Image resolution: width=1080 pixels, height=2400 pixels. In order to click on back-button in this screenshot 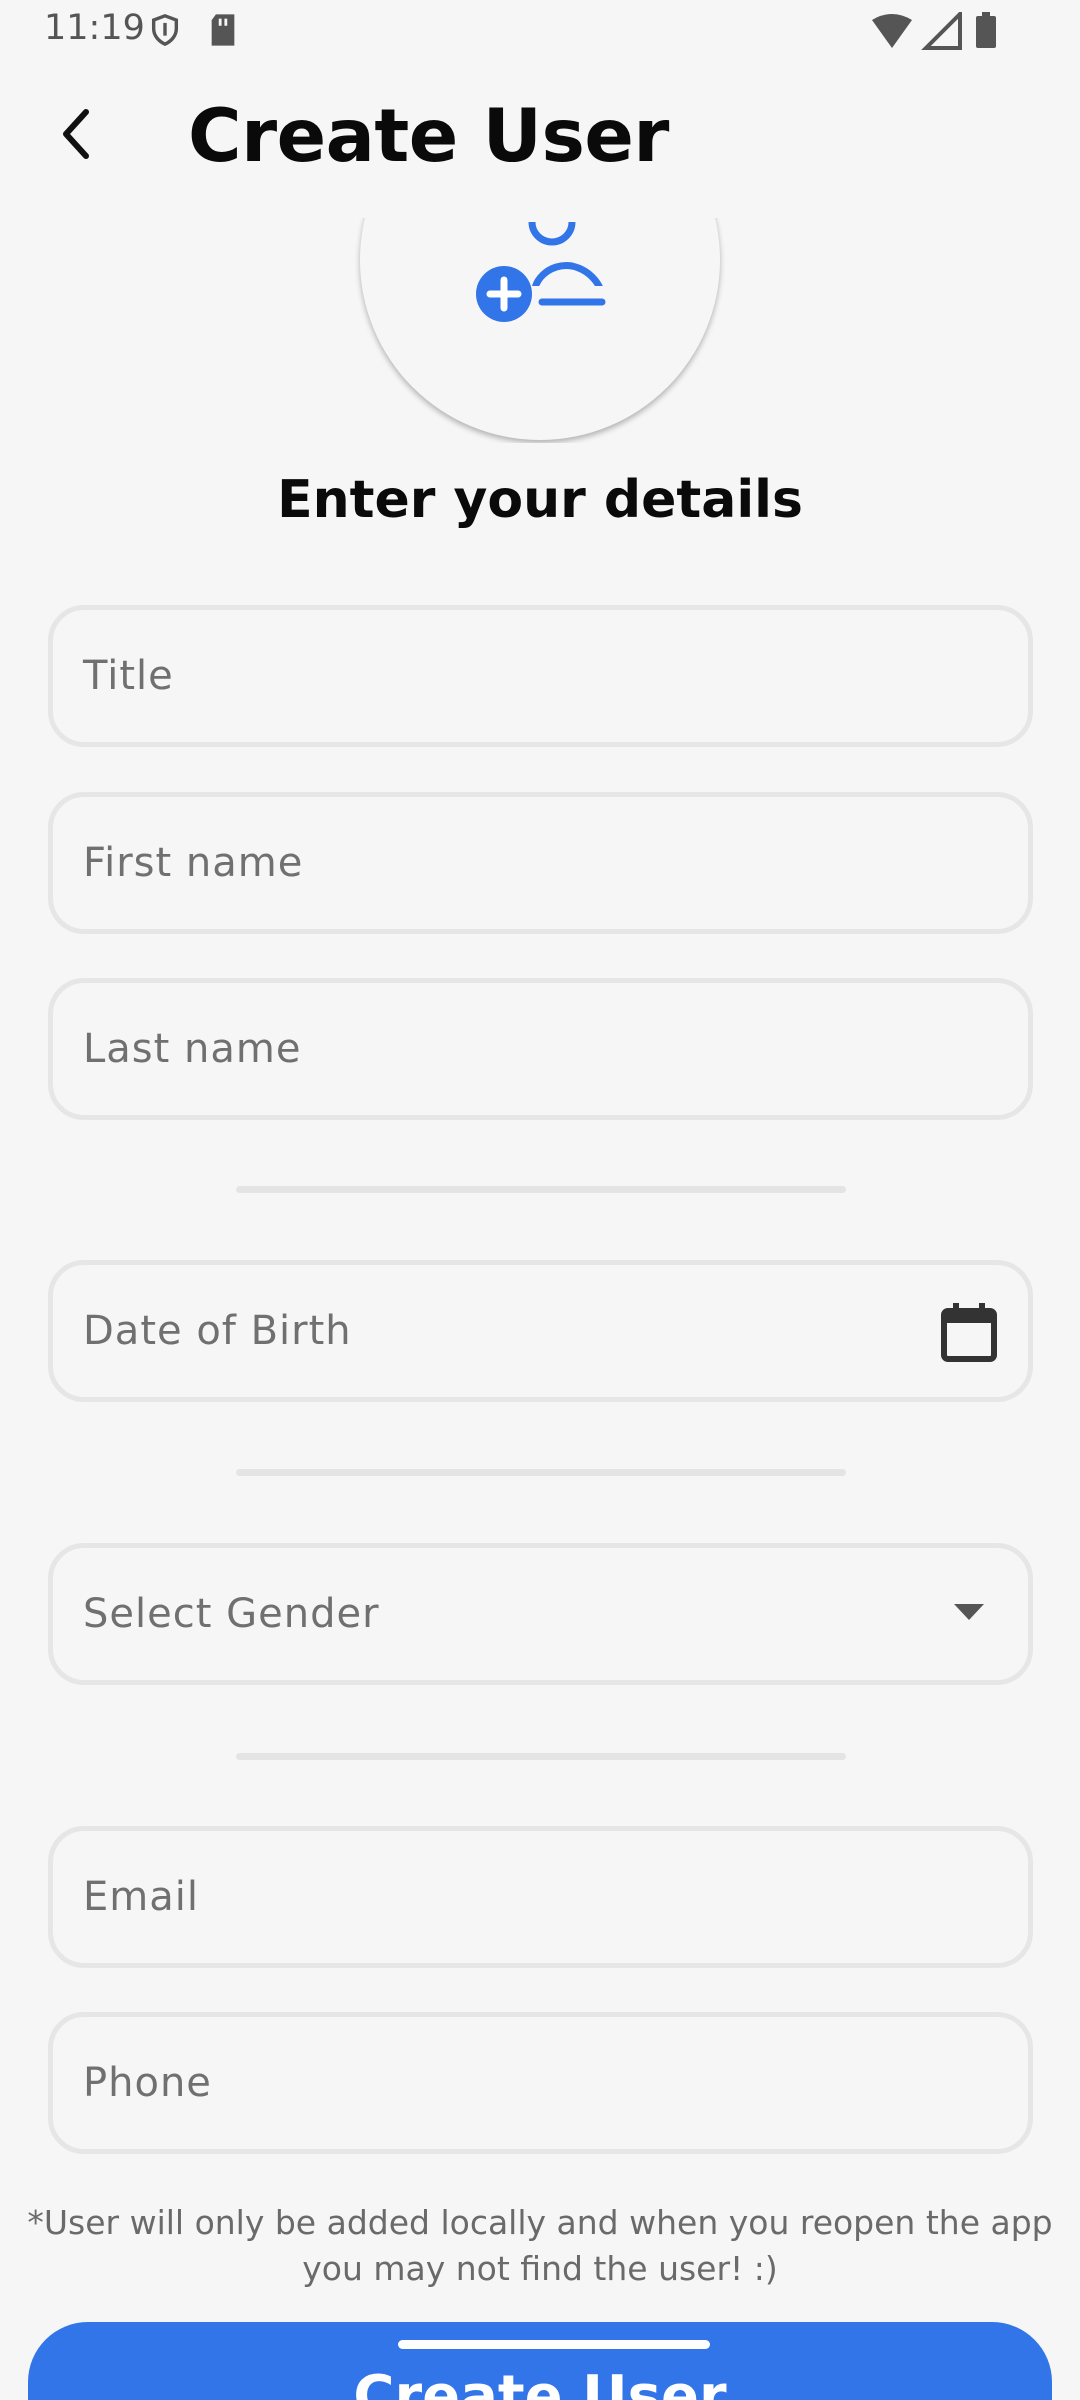, I will do `click(76, 136)`.